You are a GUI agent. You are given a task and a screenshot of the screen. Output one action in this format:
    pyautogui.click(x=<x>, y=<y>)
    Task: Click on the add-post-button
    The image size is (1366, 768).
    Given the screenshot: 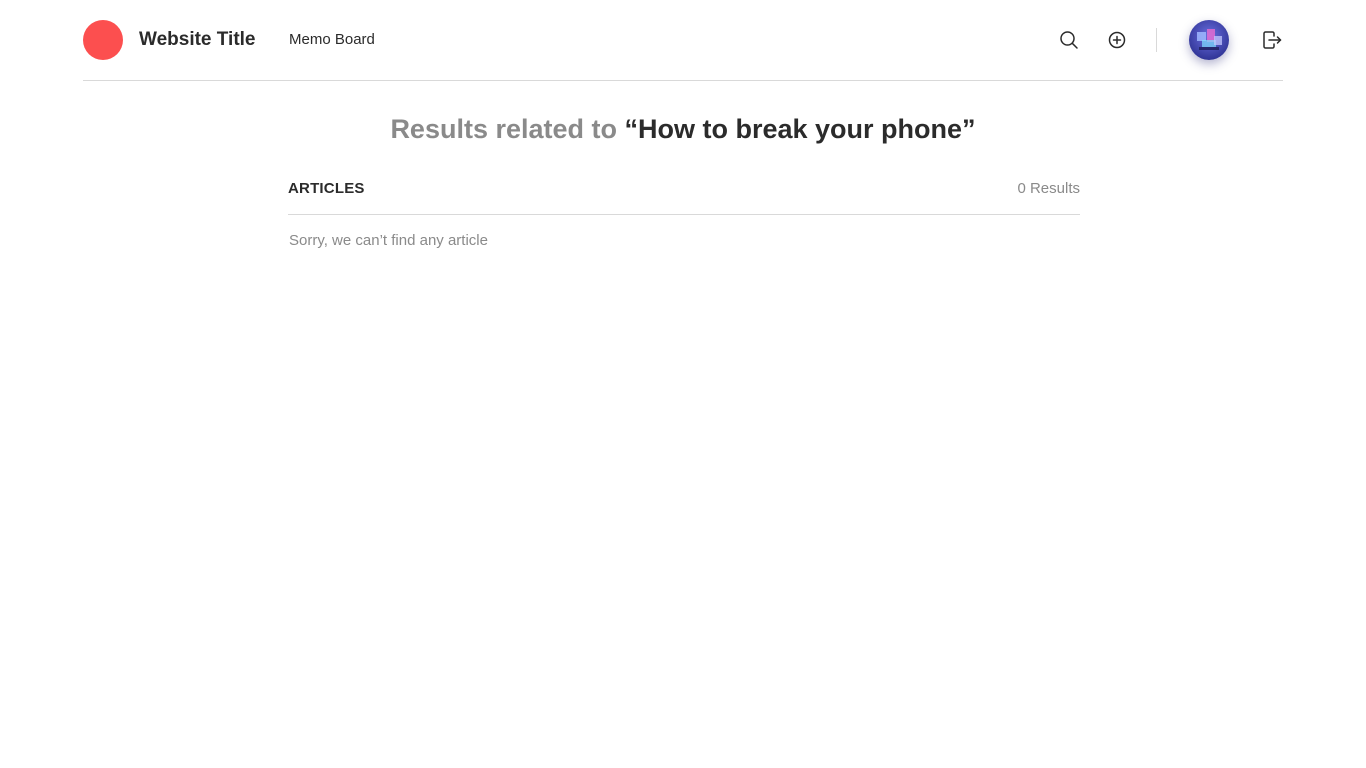 What is the action you would take?
    pyautogui.click(x=1117, y=40)
    